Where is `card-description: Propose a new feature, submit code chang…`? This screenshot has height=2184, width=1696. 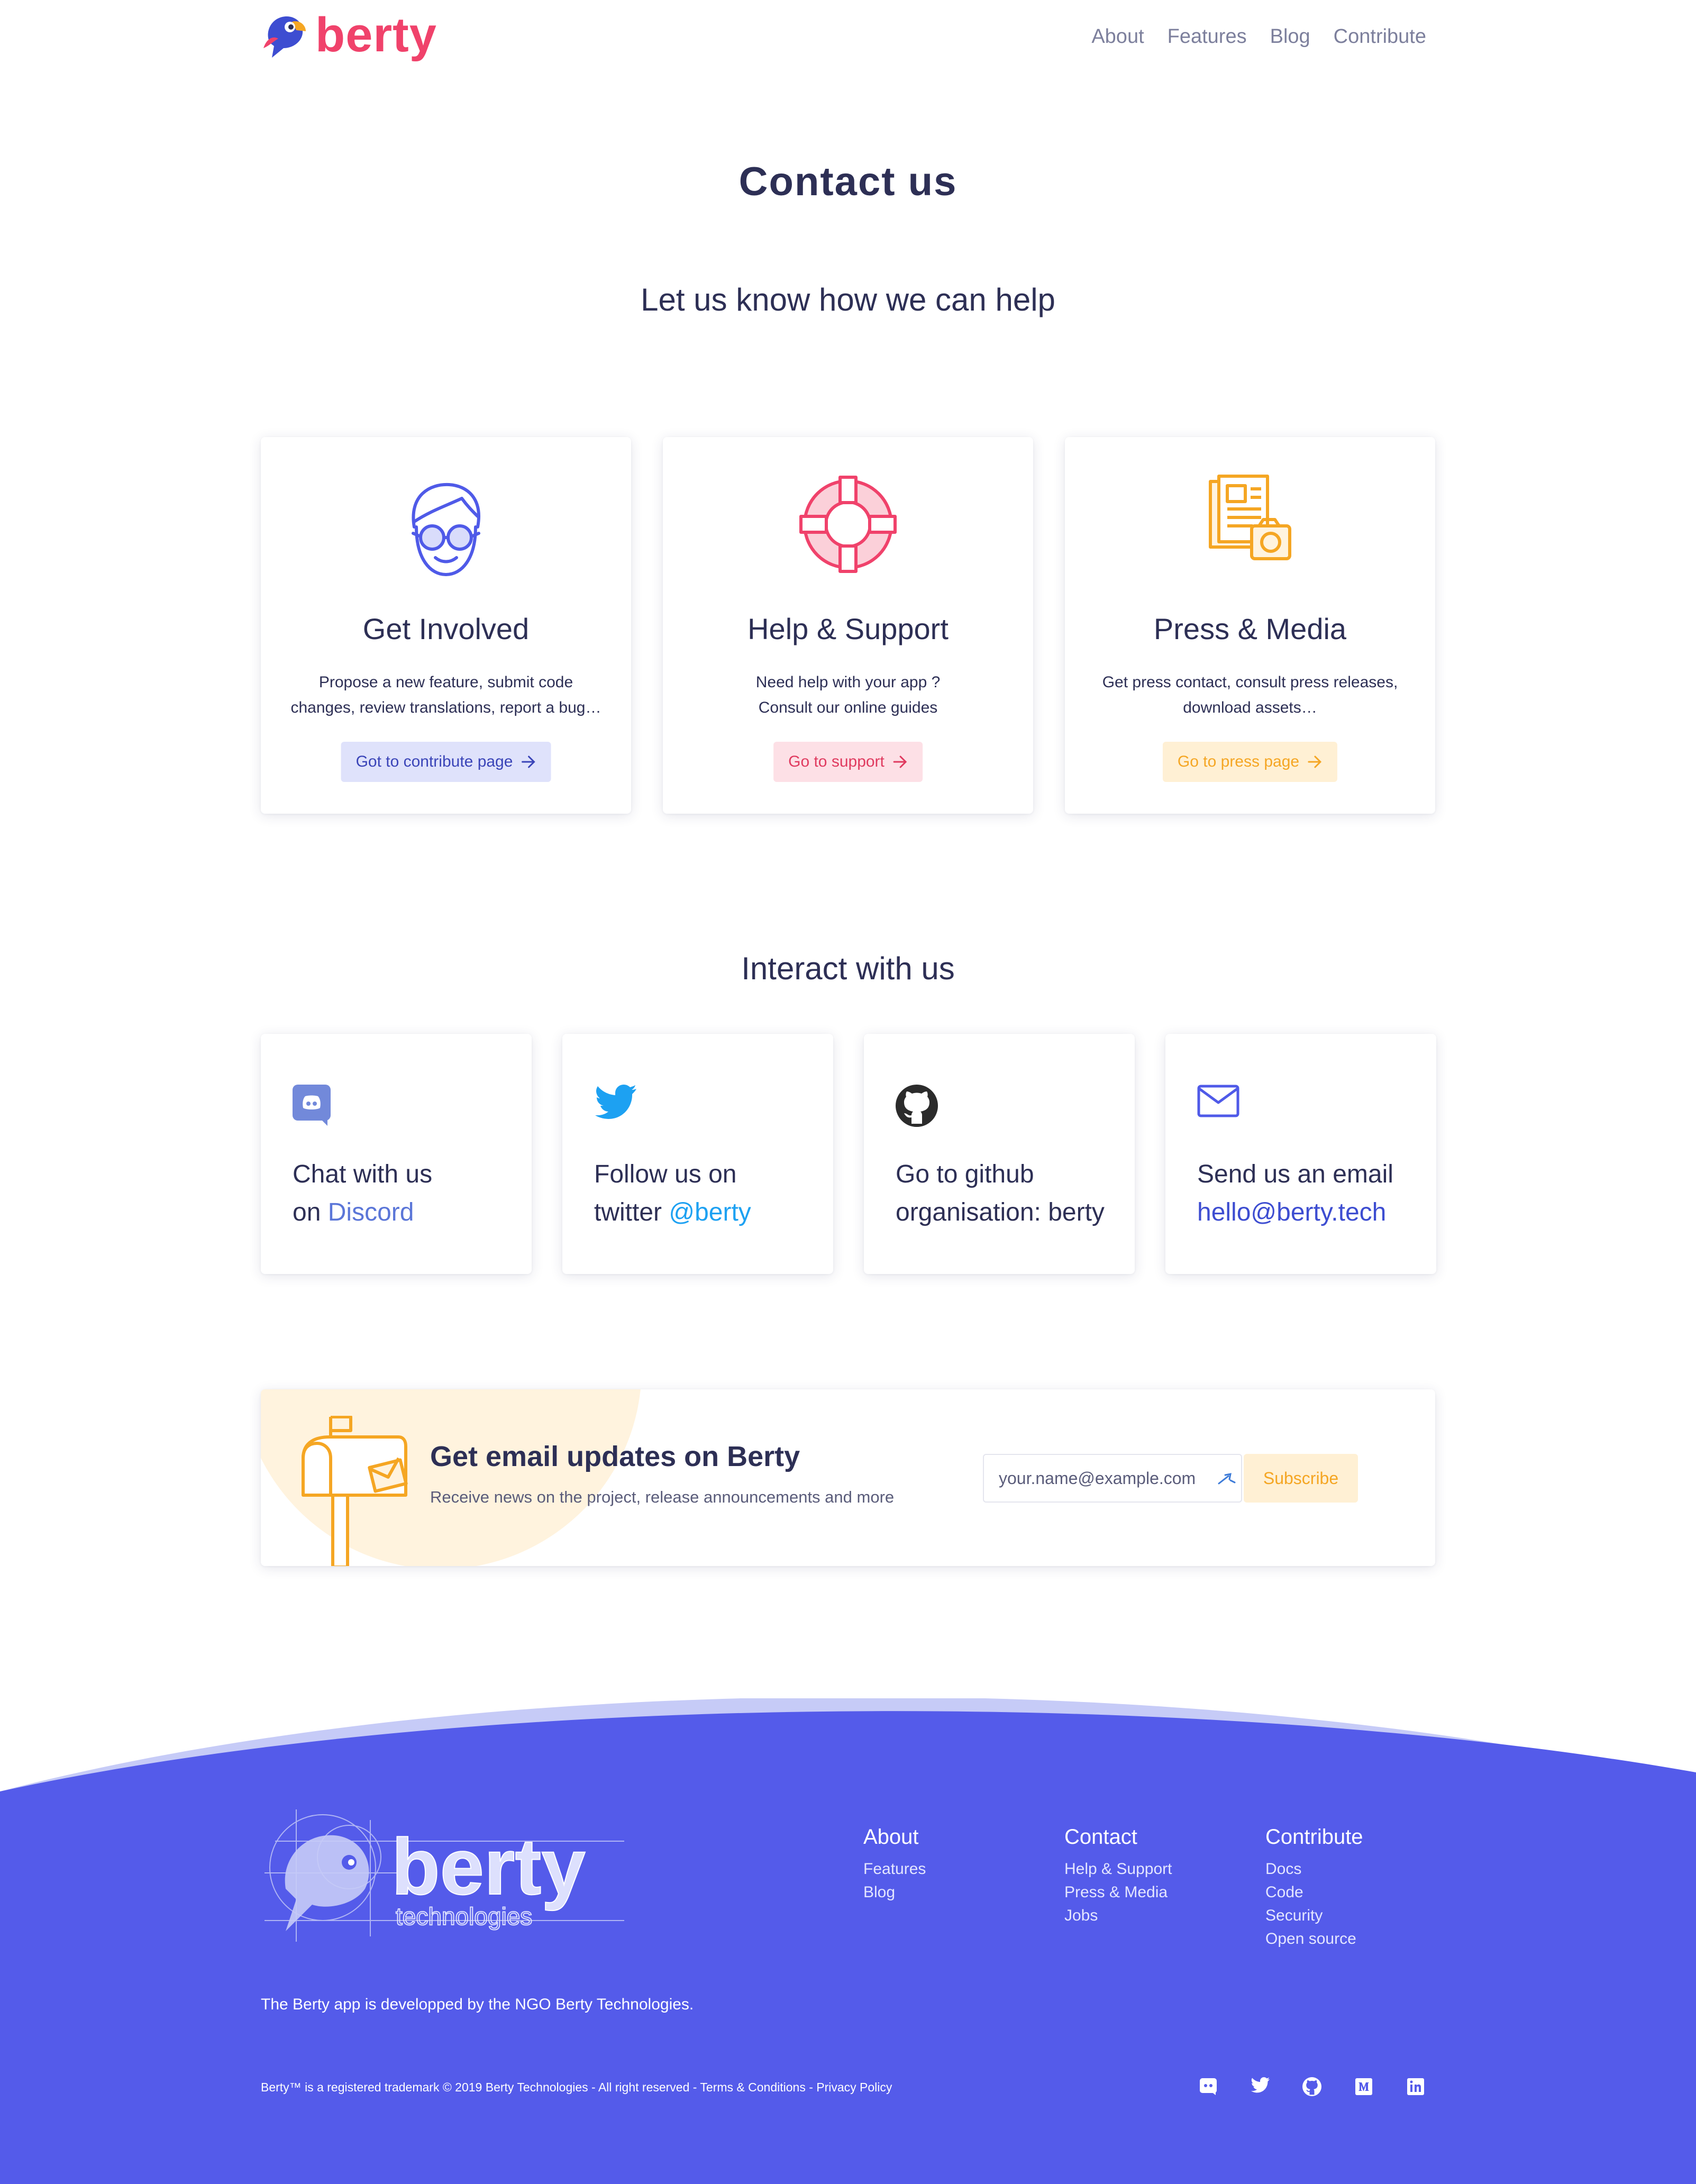 card-description: Propose a new feature, submit code chang… is located at coordinates (446, 695).